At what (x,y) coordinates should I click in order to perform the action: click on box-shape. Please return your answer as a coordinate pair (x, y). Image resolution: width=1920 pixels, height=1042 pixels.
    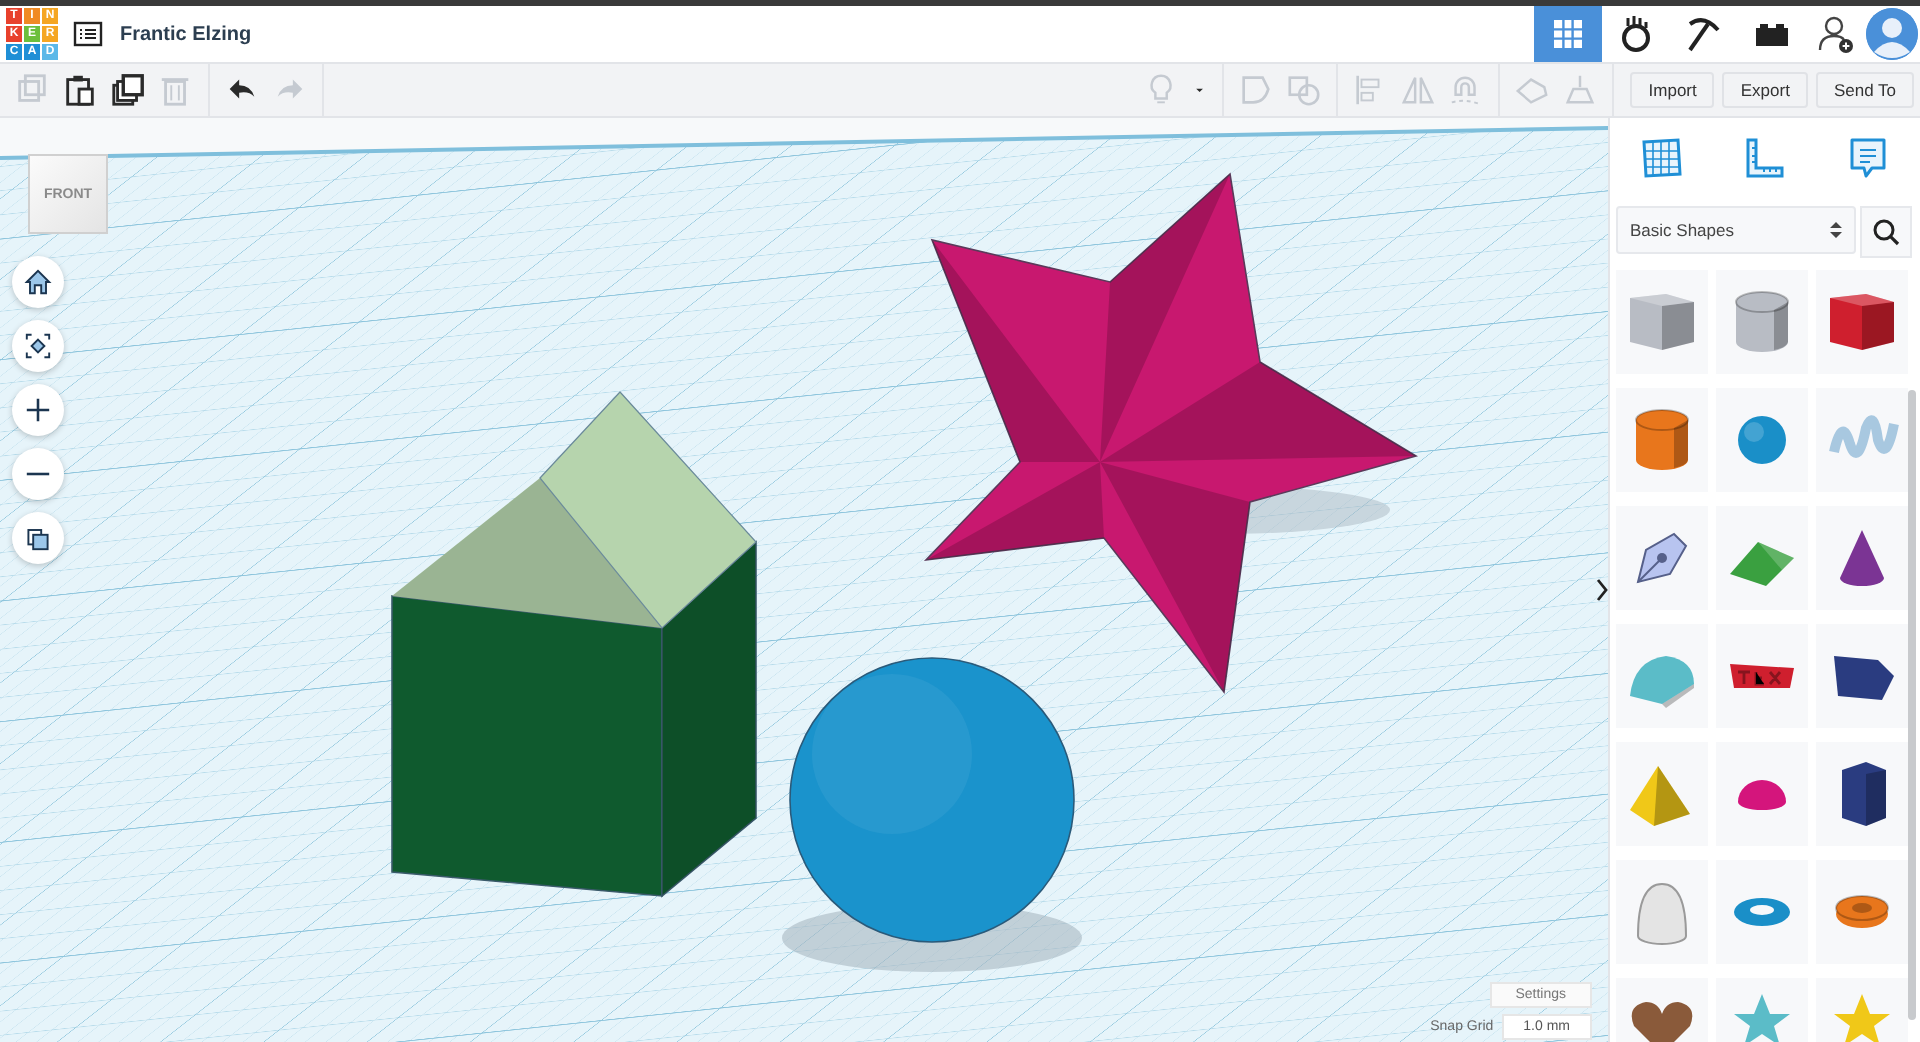
    Looking at the image, I should click on (574, 719).